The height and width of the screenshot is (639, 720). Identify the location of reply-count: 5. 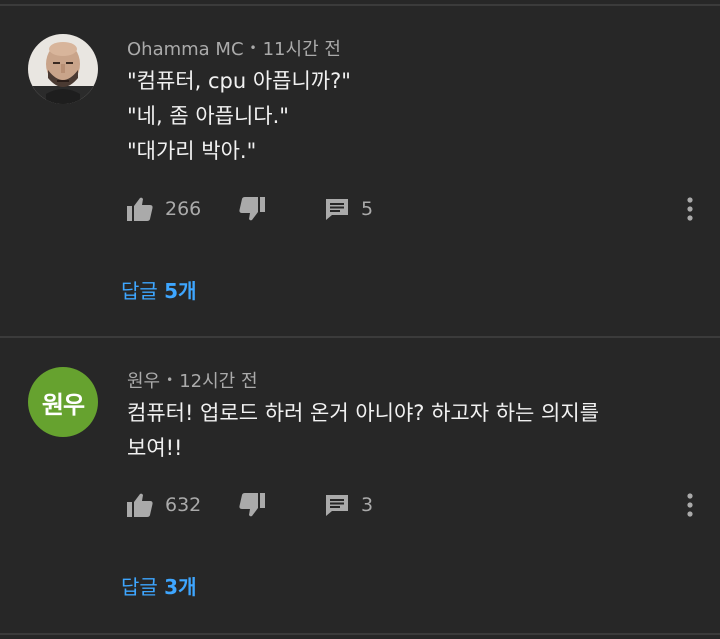
(367, 209).